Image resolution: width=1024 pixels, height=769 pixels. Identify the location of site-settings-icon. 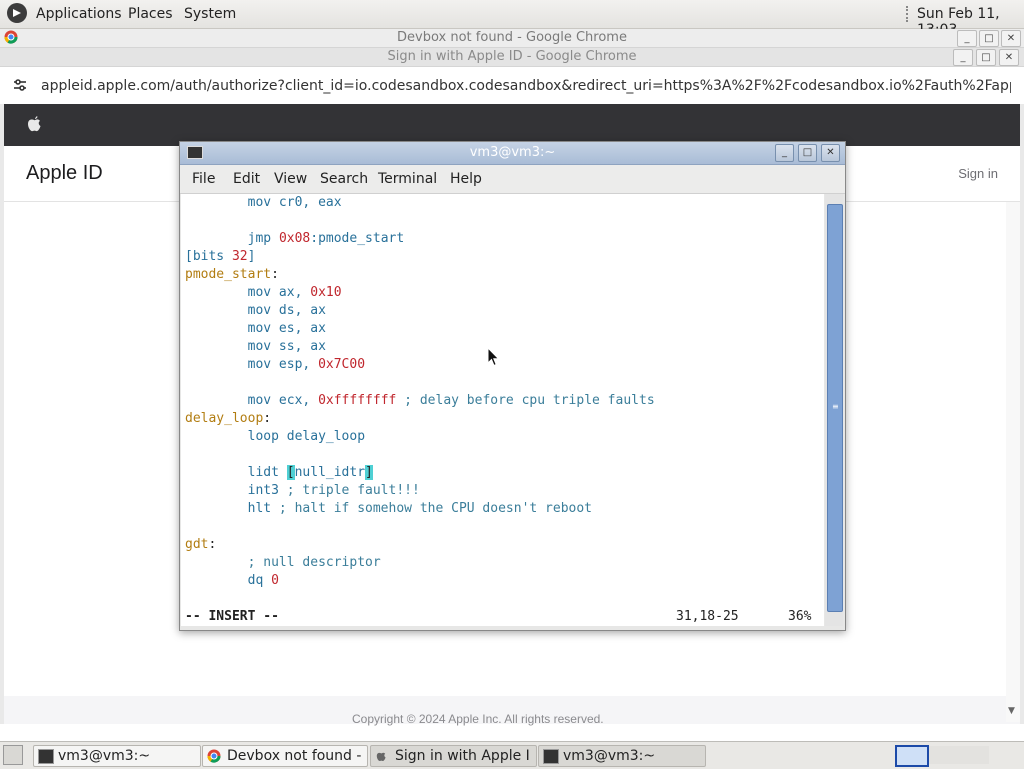
(20, 87).